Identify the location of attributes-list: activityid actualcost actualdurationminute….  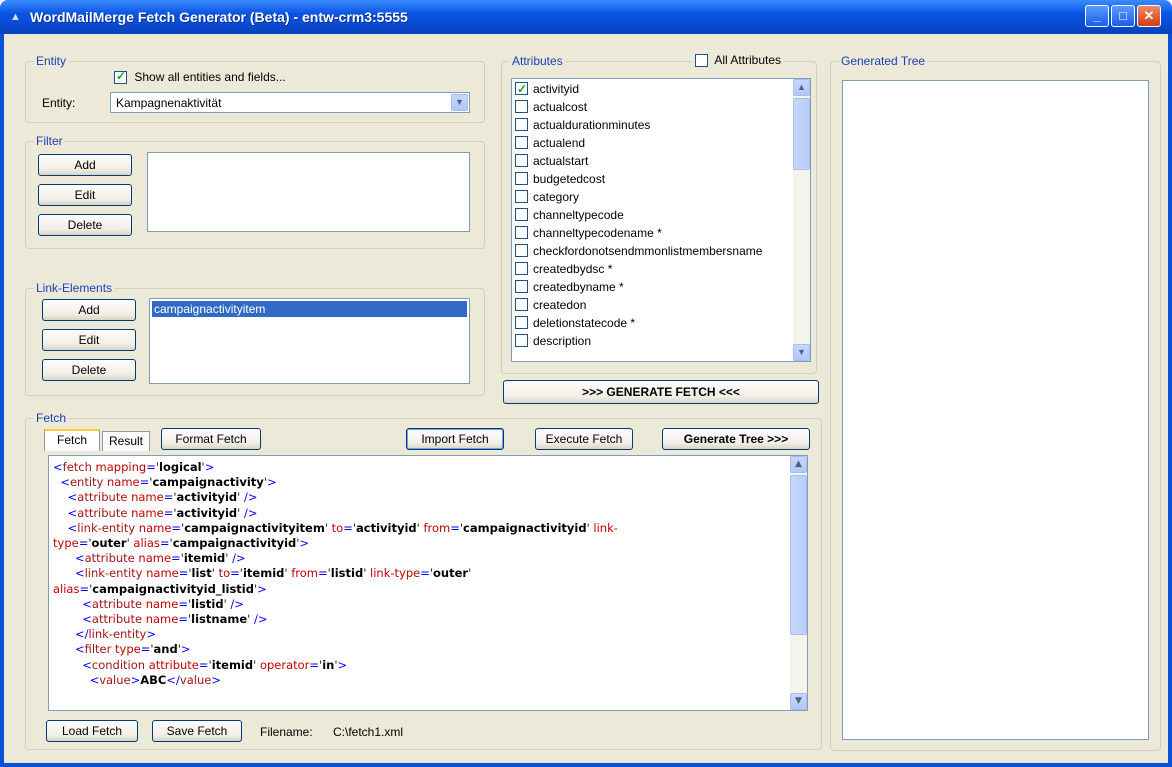
(661, 220).